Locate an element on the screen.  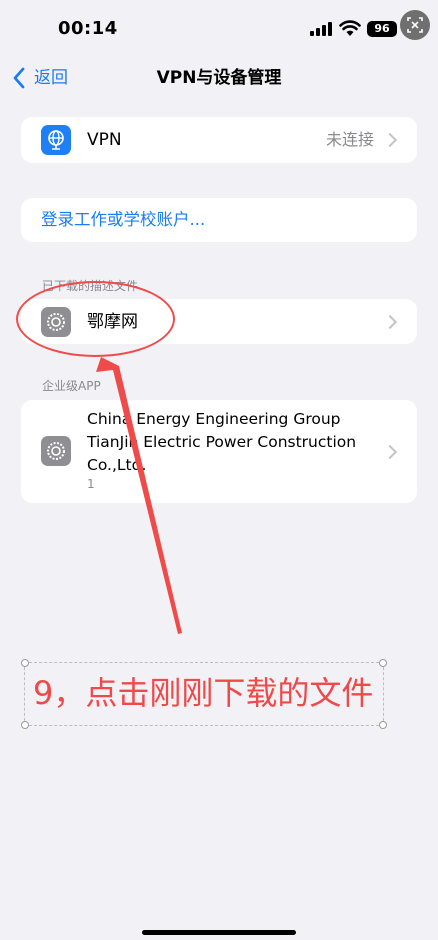
screenshot-overlay-button is located at coordinates (415, 25).